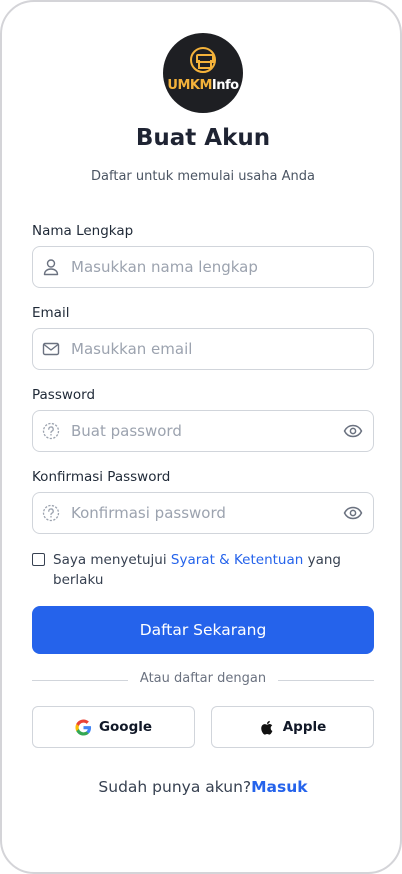 Image resolution: width=402 pixels, height=874 pixels. What do you see at coordinates (38, 559) in the screenshot?
I see `terms-checkbox` at bounding box center [38, 559].